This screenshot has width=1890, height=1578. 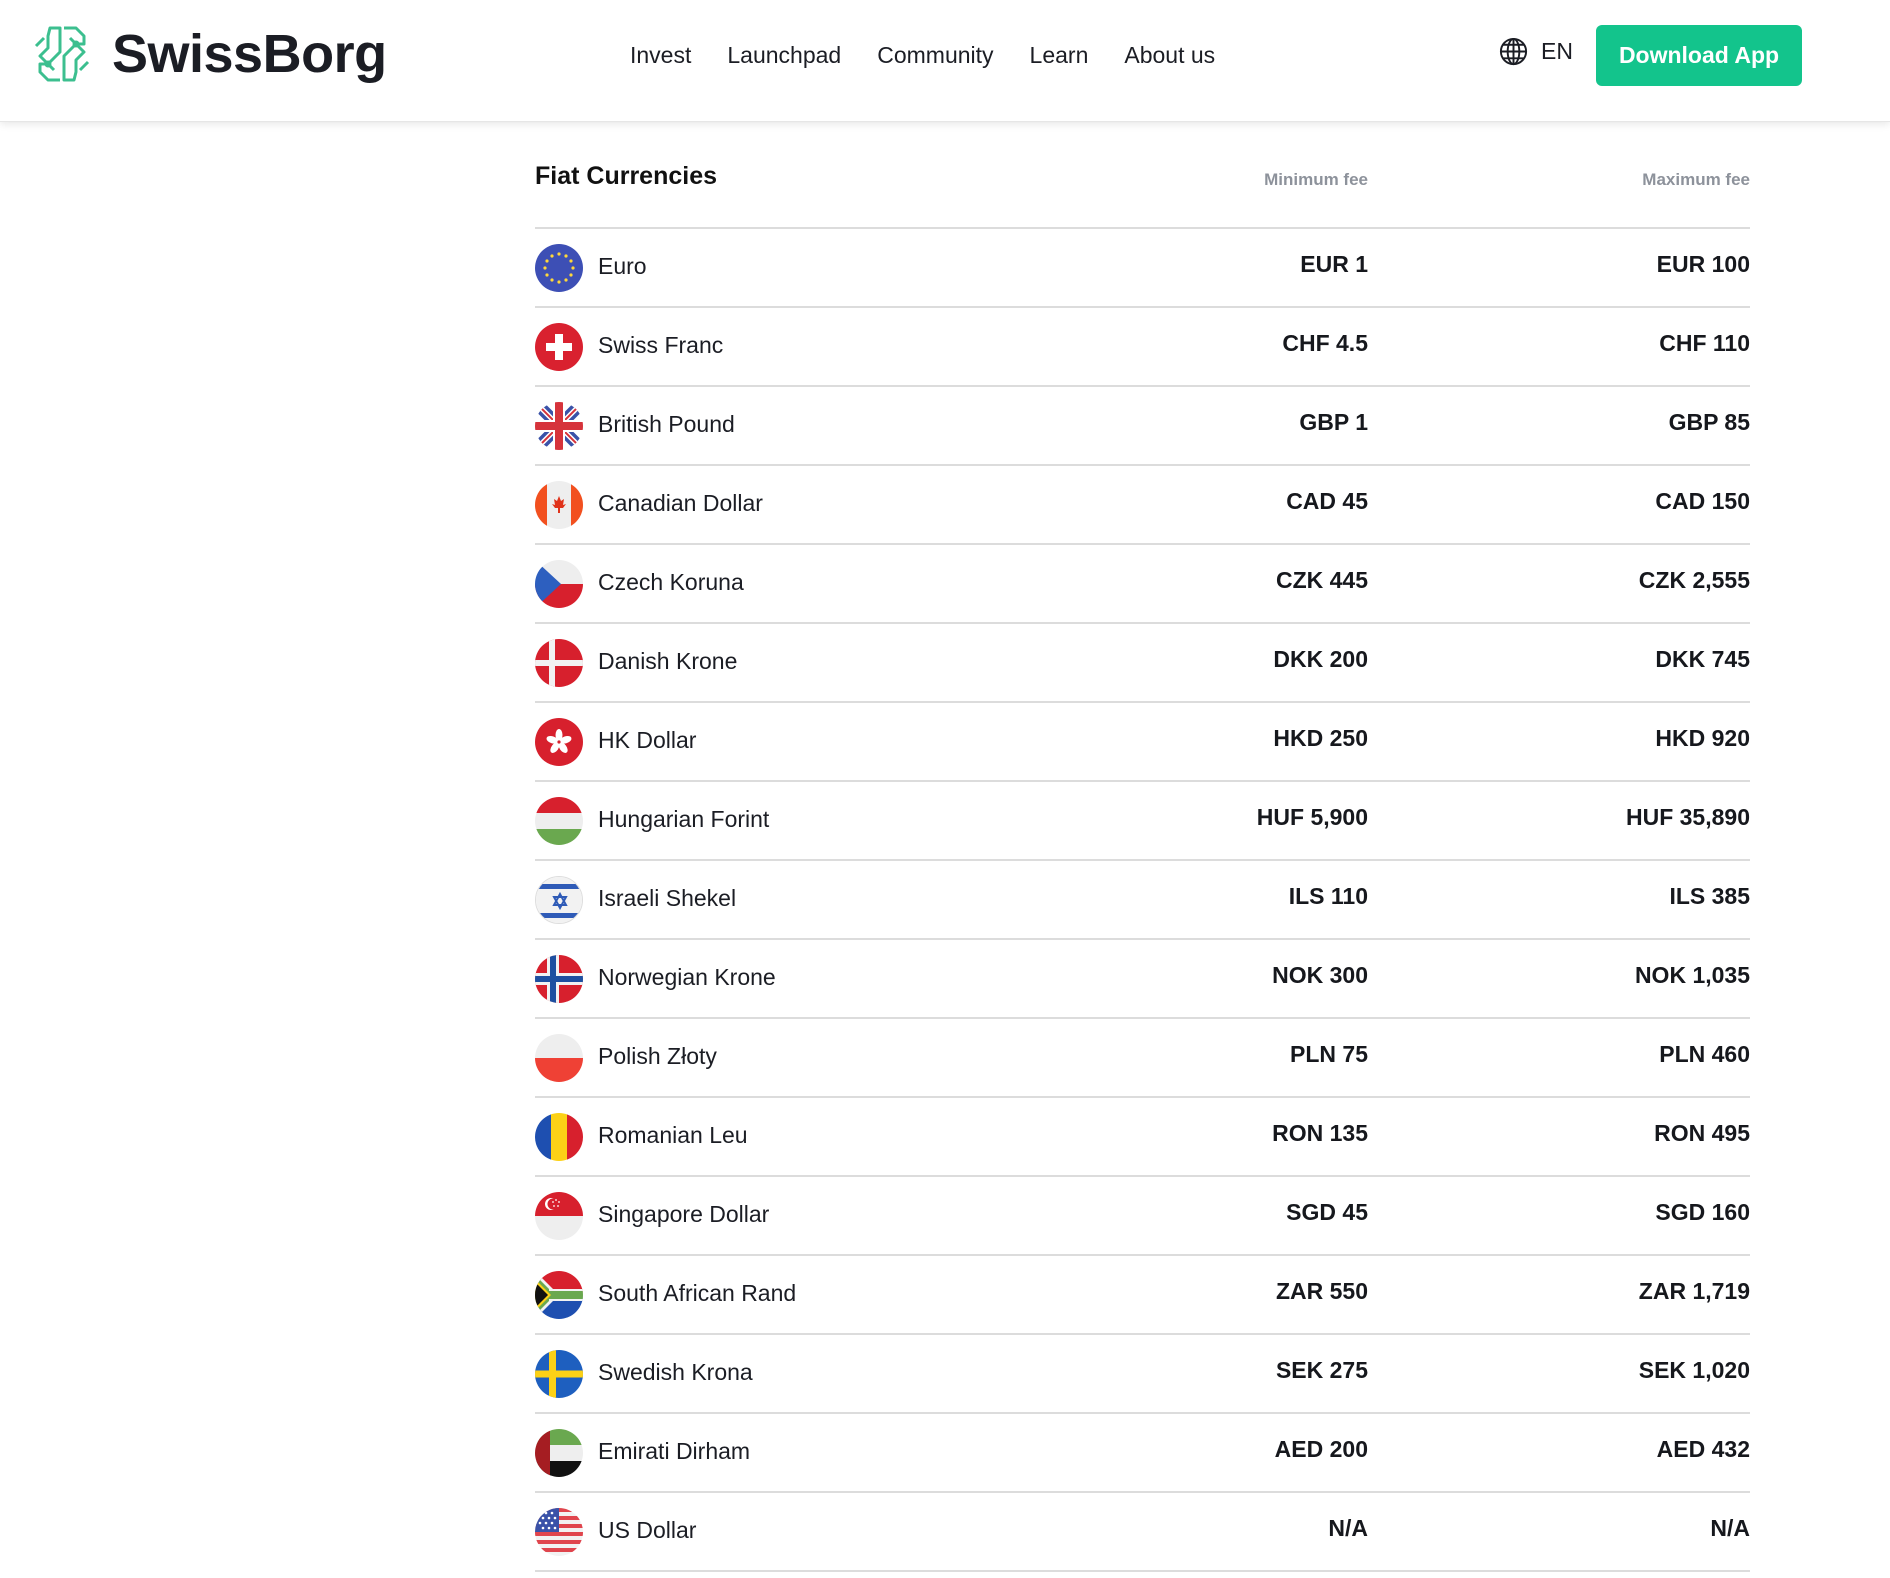 What do you see at coordinates (666, 424) in the screenshot?
I see `currency-name: British Pound` at bounding box center [666, 424].